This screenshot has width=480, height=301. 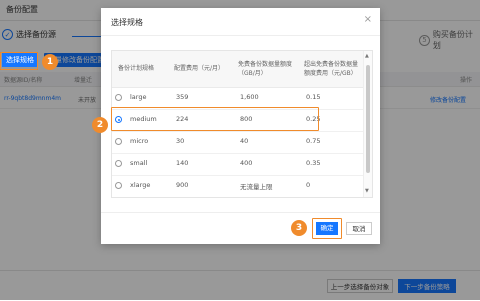 What do you see at coordinates (240, 212) in the screenshot?
I see `dialog-footer-divider` at bounding box center [240, 212].